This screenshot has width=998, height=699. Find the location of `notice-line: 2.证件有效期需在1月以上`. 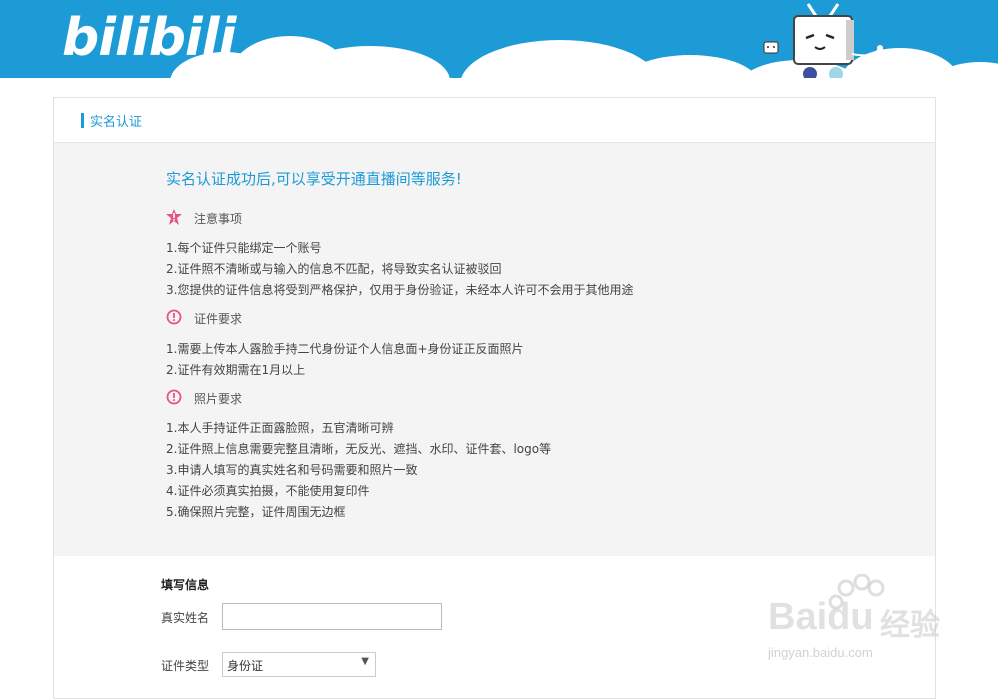

notice-line: 2.证件有效期需在1月以上 is located at coordinates (236, 370).